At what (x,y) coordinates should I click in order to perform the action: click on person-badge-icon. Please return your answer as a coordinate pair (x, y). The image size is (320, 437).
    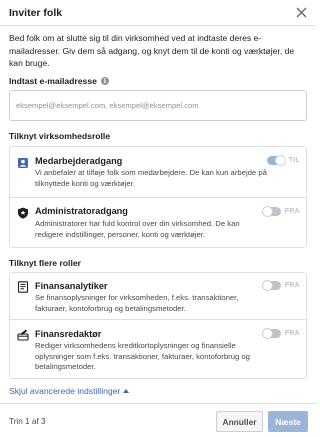
    Looking at the image, I should click on (23, 163).